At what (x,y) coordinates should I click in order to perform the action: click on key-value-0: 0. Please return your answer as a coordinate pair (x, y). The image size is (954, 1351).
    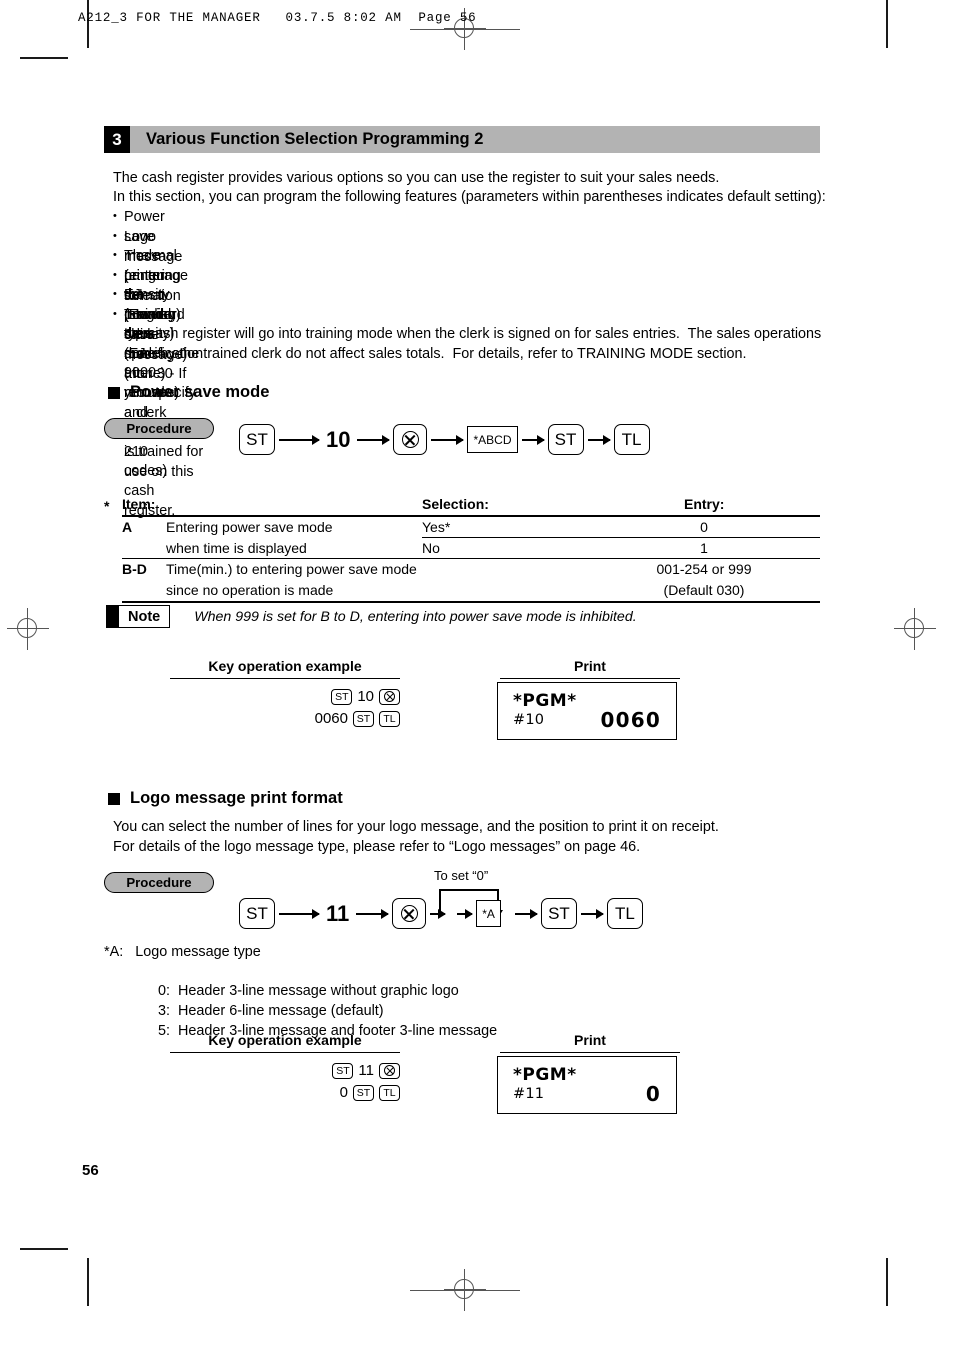
    Looking at the image, I should click on (343, 1092).